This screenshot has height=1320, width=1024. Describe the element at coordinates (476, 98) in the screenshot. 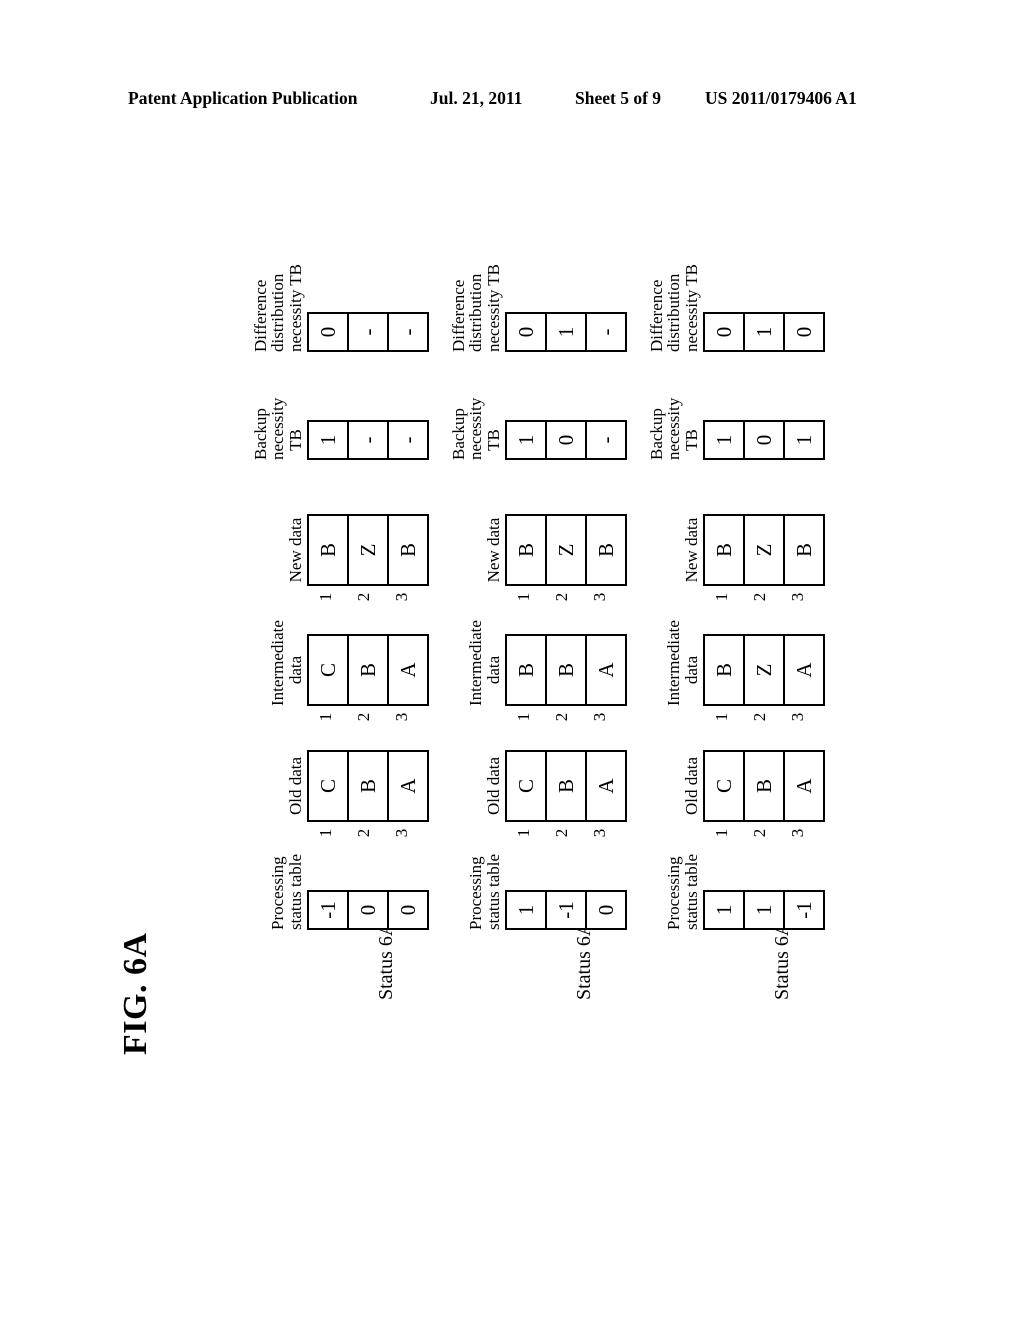

I see `publication-date: Jul. 21, 2011` at that location.